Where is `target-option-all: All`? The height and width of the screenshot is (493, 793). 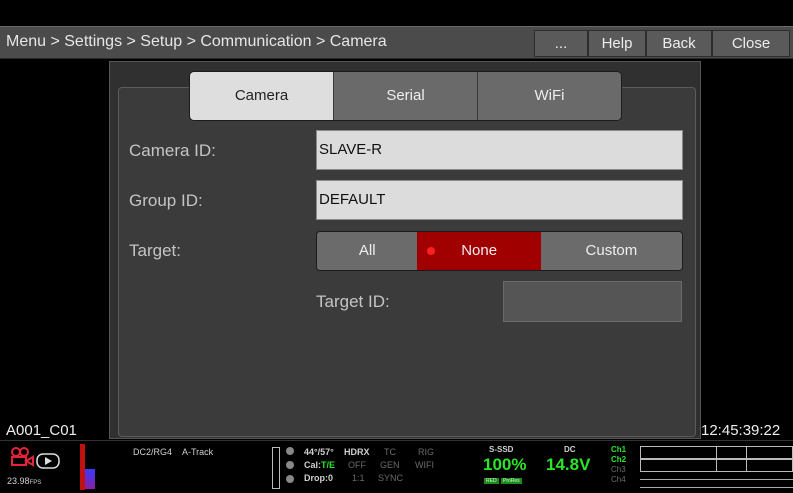
target-option-all: All is located at coordinates (367, 251).